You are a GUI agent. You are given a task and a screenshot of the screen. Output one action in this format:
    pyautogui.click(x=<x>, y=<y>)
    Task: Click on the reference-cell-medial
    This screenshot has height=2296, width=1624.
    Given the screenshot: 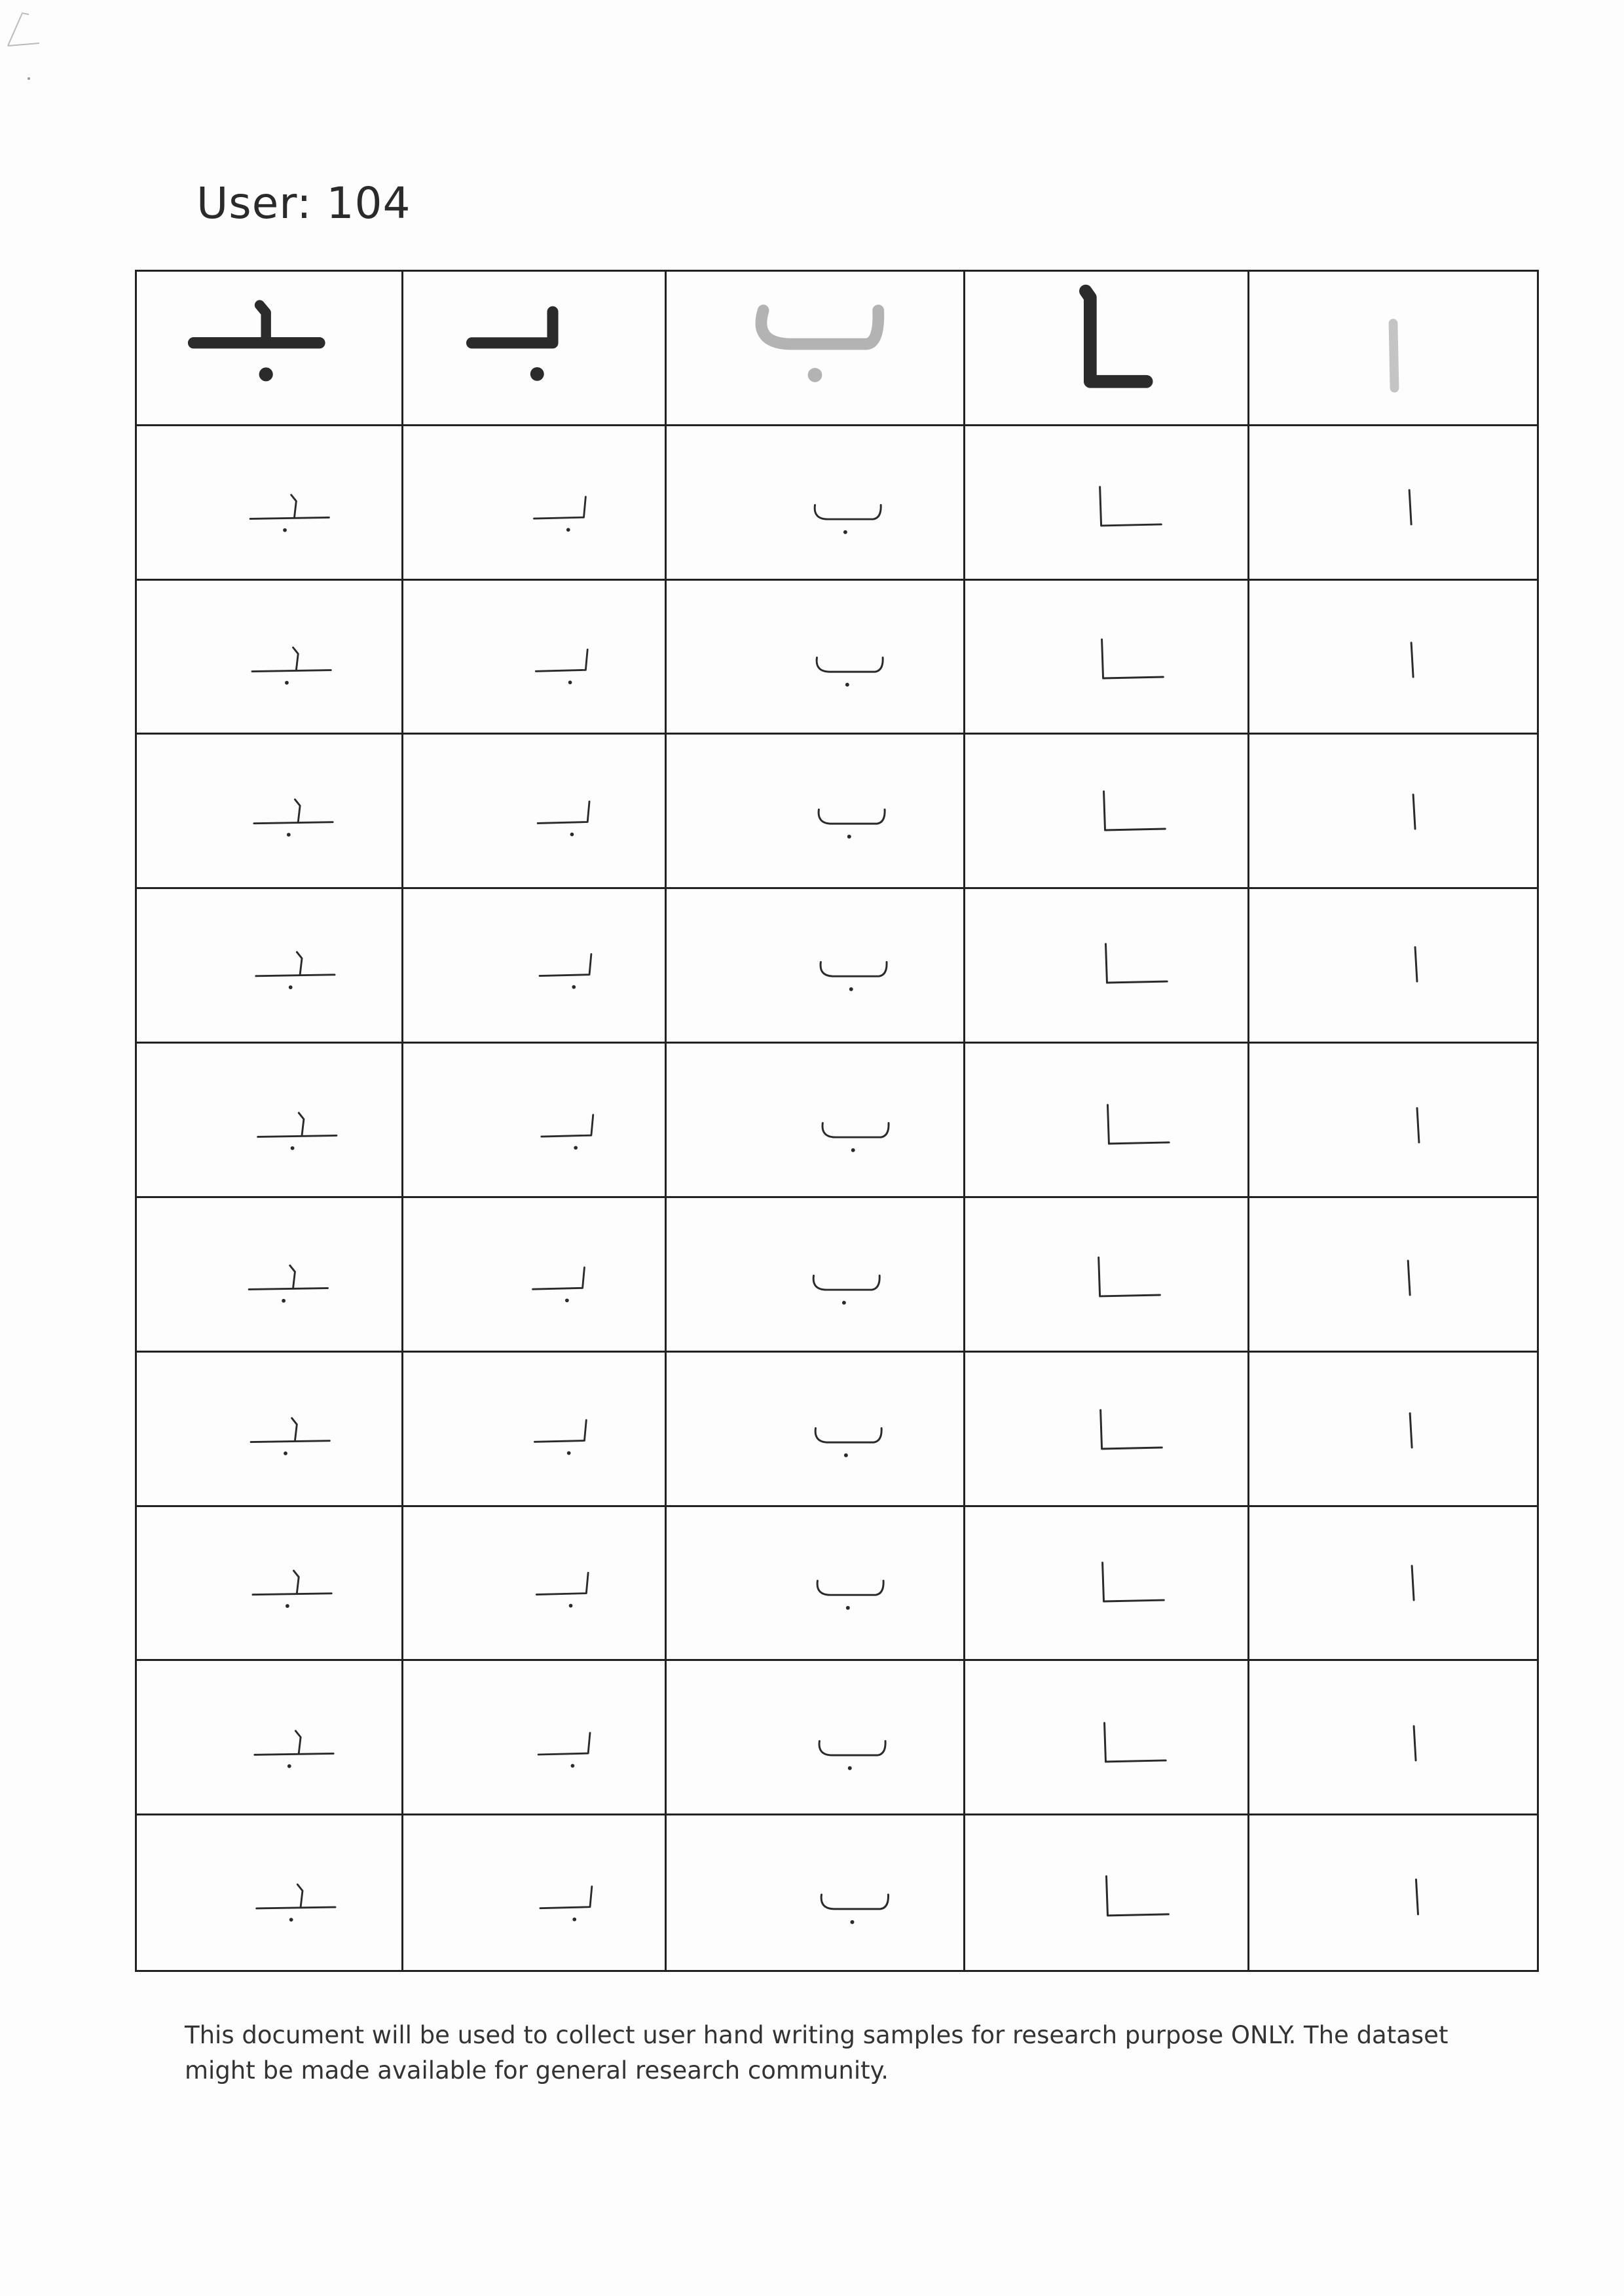 What is the action you would take?
    pyautogui.click(x=270, y=349)
    